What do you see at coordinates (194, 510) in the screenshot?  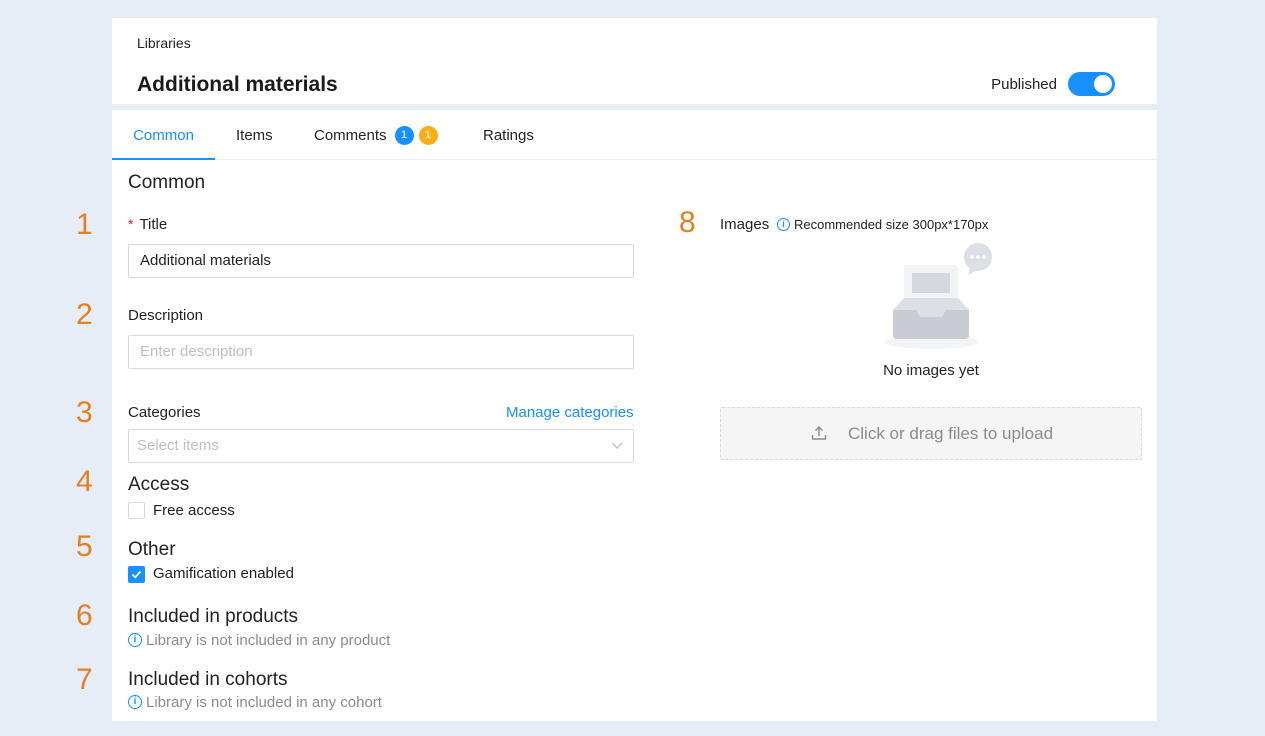 I see `free-access-label: Free access` at bounding box center [194, 510].